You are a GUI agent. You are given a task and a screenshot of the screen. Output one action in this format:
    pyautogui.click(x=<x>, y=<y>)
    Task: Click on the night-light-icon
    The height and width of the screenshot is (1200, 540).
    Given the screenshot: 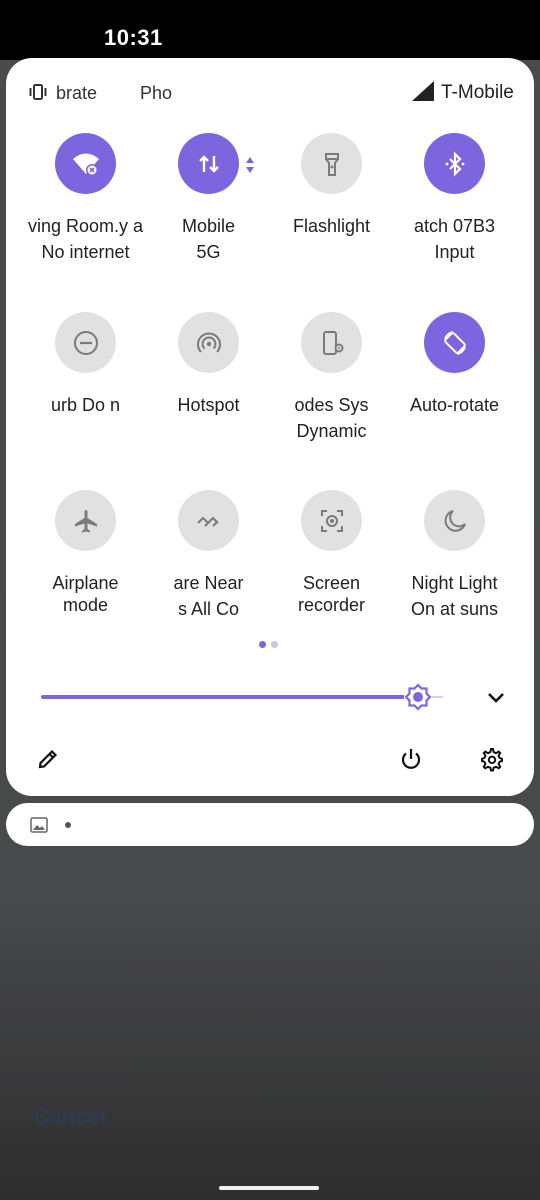 What is the action you would take?
    pyautogui.click(x=454, y=520)
    